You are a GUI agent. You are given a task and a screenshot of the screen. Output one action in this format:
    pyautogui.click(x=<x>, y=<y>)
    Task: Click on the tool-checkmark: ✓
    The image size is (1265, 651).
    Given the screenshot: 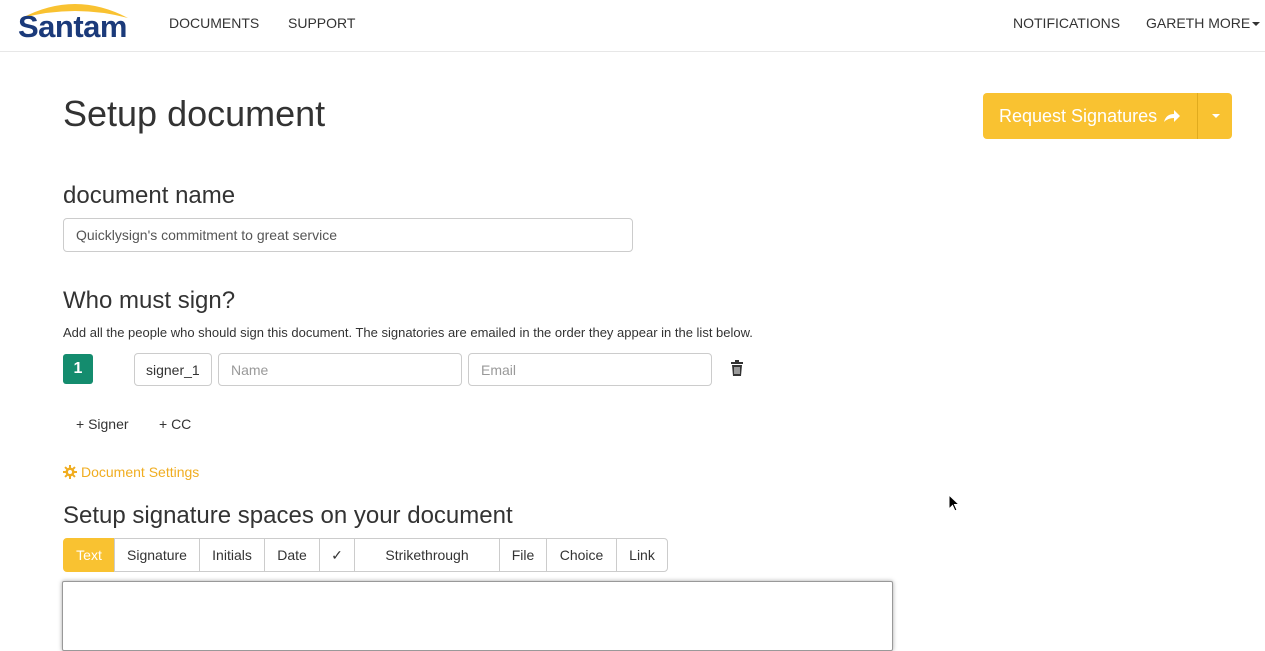 What is the action you would take?
    pyautogui.click(x=337, y=555)
    